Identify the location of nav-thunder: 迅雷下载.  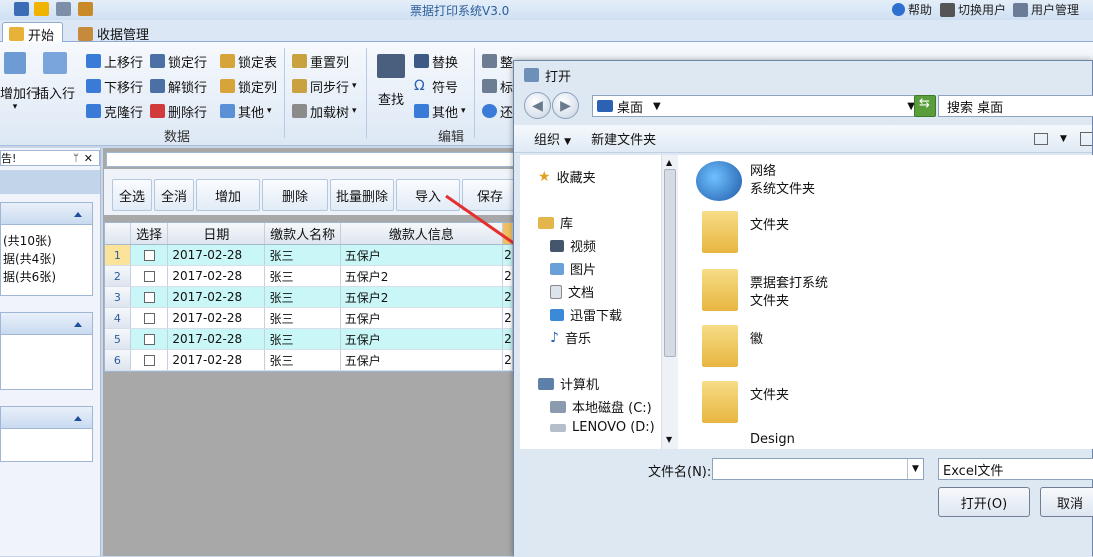
(586, 314).